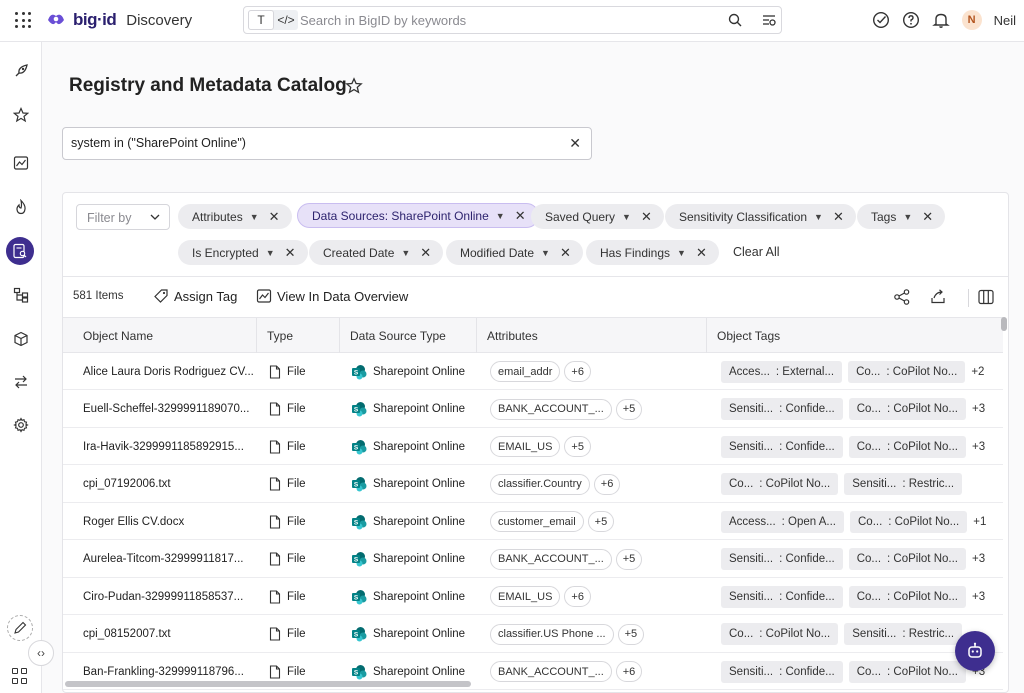 The height and width of the screenshot is (693, 1024). I want to click on sidebar-item-dashboard, so click(21, 163).